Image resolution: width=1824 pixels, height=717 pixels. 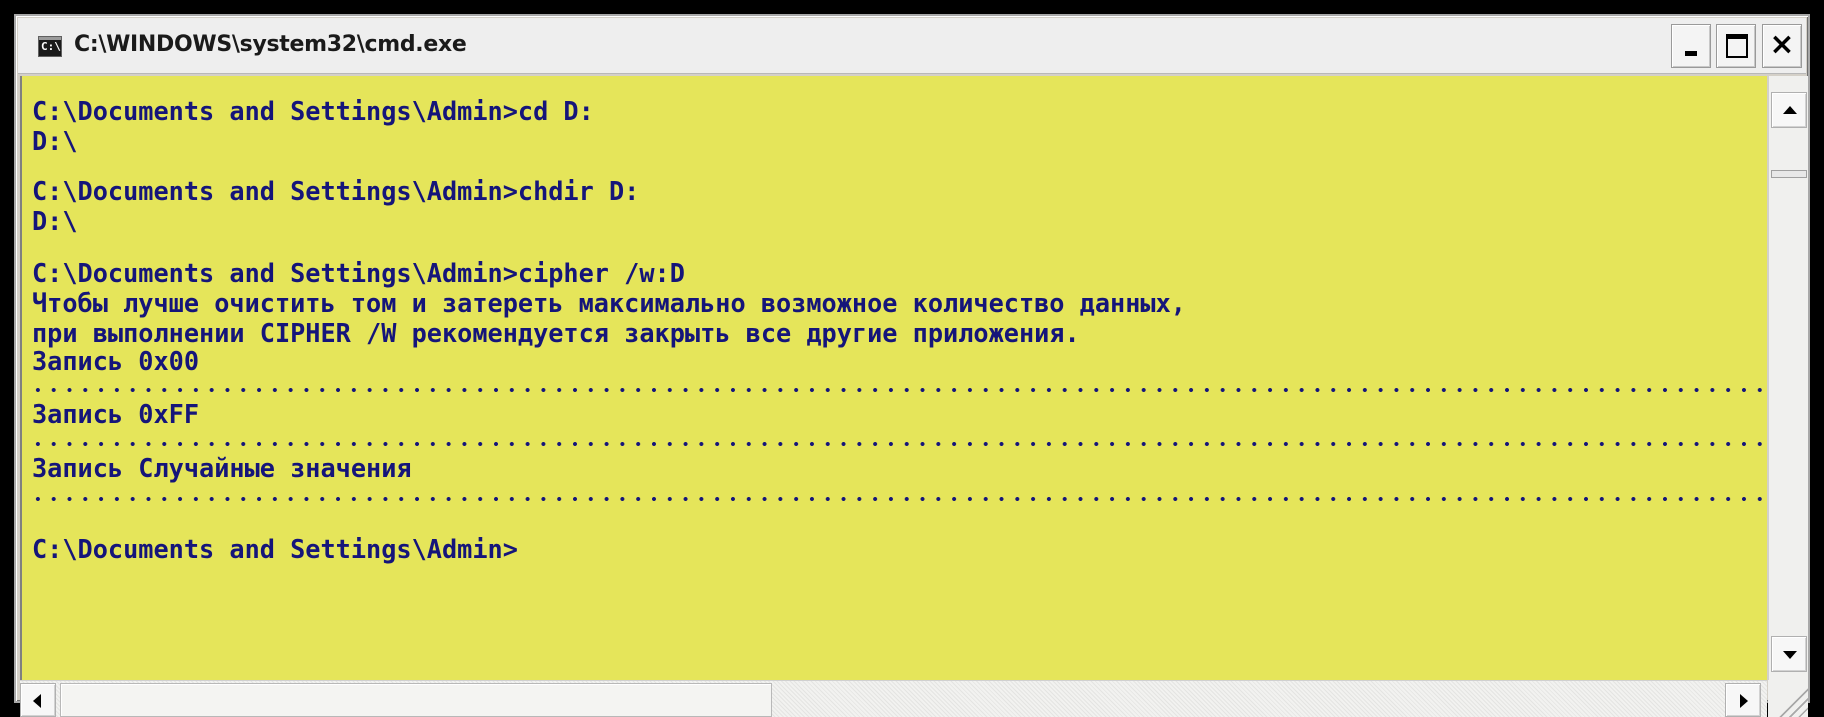 I want to click on console-line: C:\Documents and Settings\Admin>cd D:, so click(x=313, y=112).